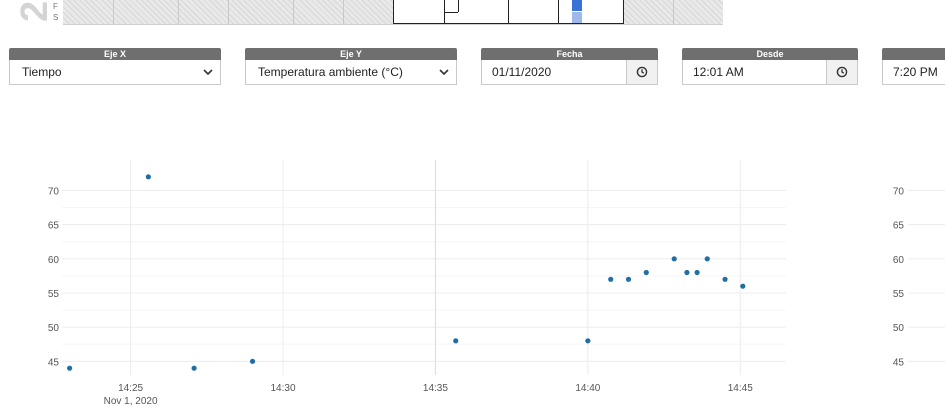  What do you see at coordinates (42, 72) in the screenshot?
I see `eje-x-value: Tiempo` at bounding box center [42, 72].